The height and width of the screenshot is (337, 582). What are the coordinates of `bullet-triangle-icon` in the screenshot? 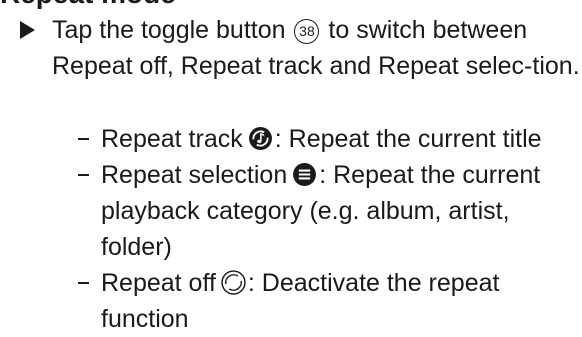 It's located at (27, 30).